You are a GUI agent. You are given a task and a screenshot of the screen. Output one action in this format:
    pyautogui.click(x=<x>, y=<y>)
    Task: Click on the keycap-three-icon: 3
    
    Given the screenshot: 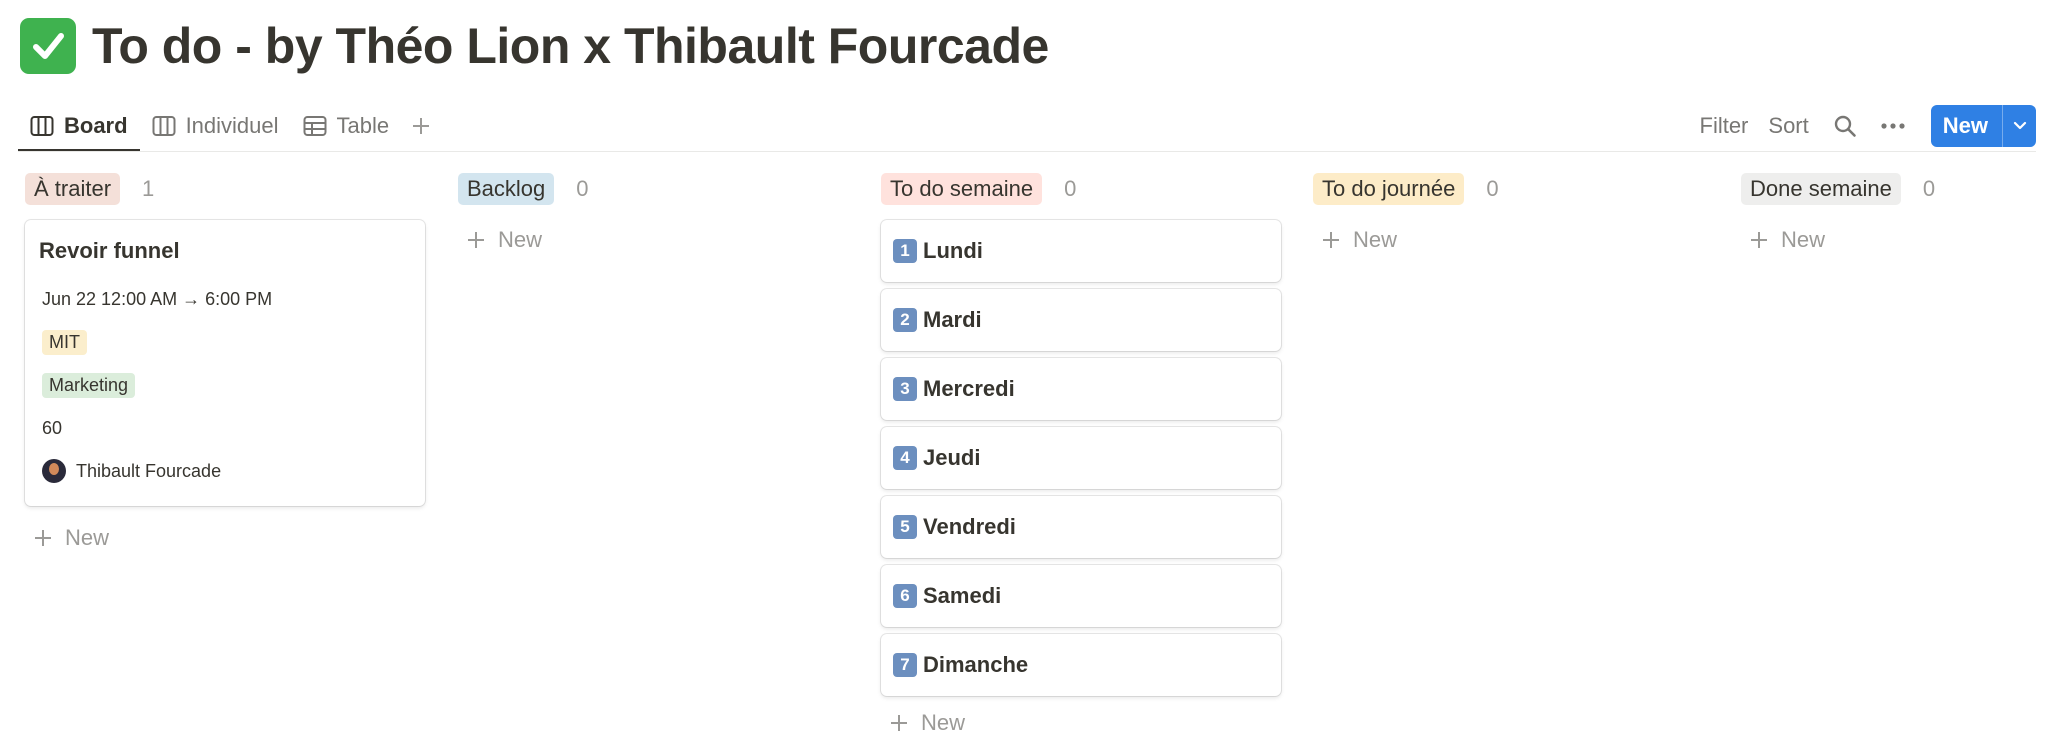 What is the action you would take?
    pyautogui.click(x=905, y=389)
    